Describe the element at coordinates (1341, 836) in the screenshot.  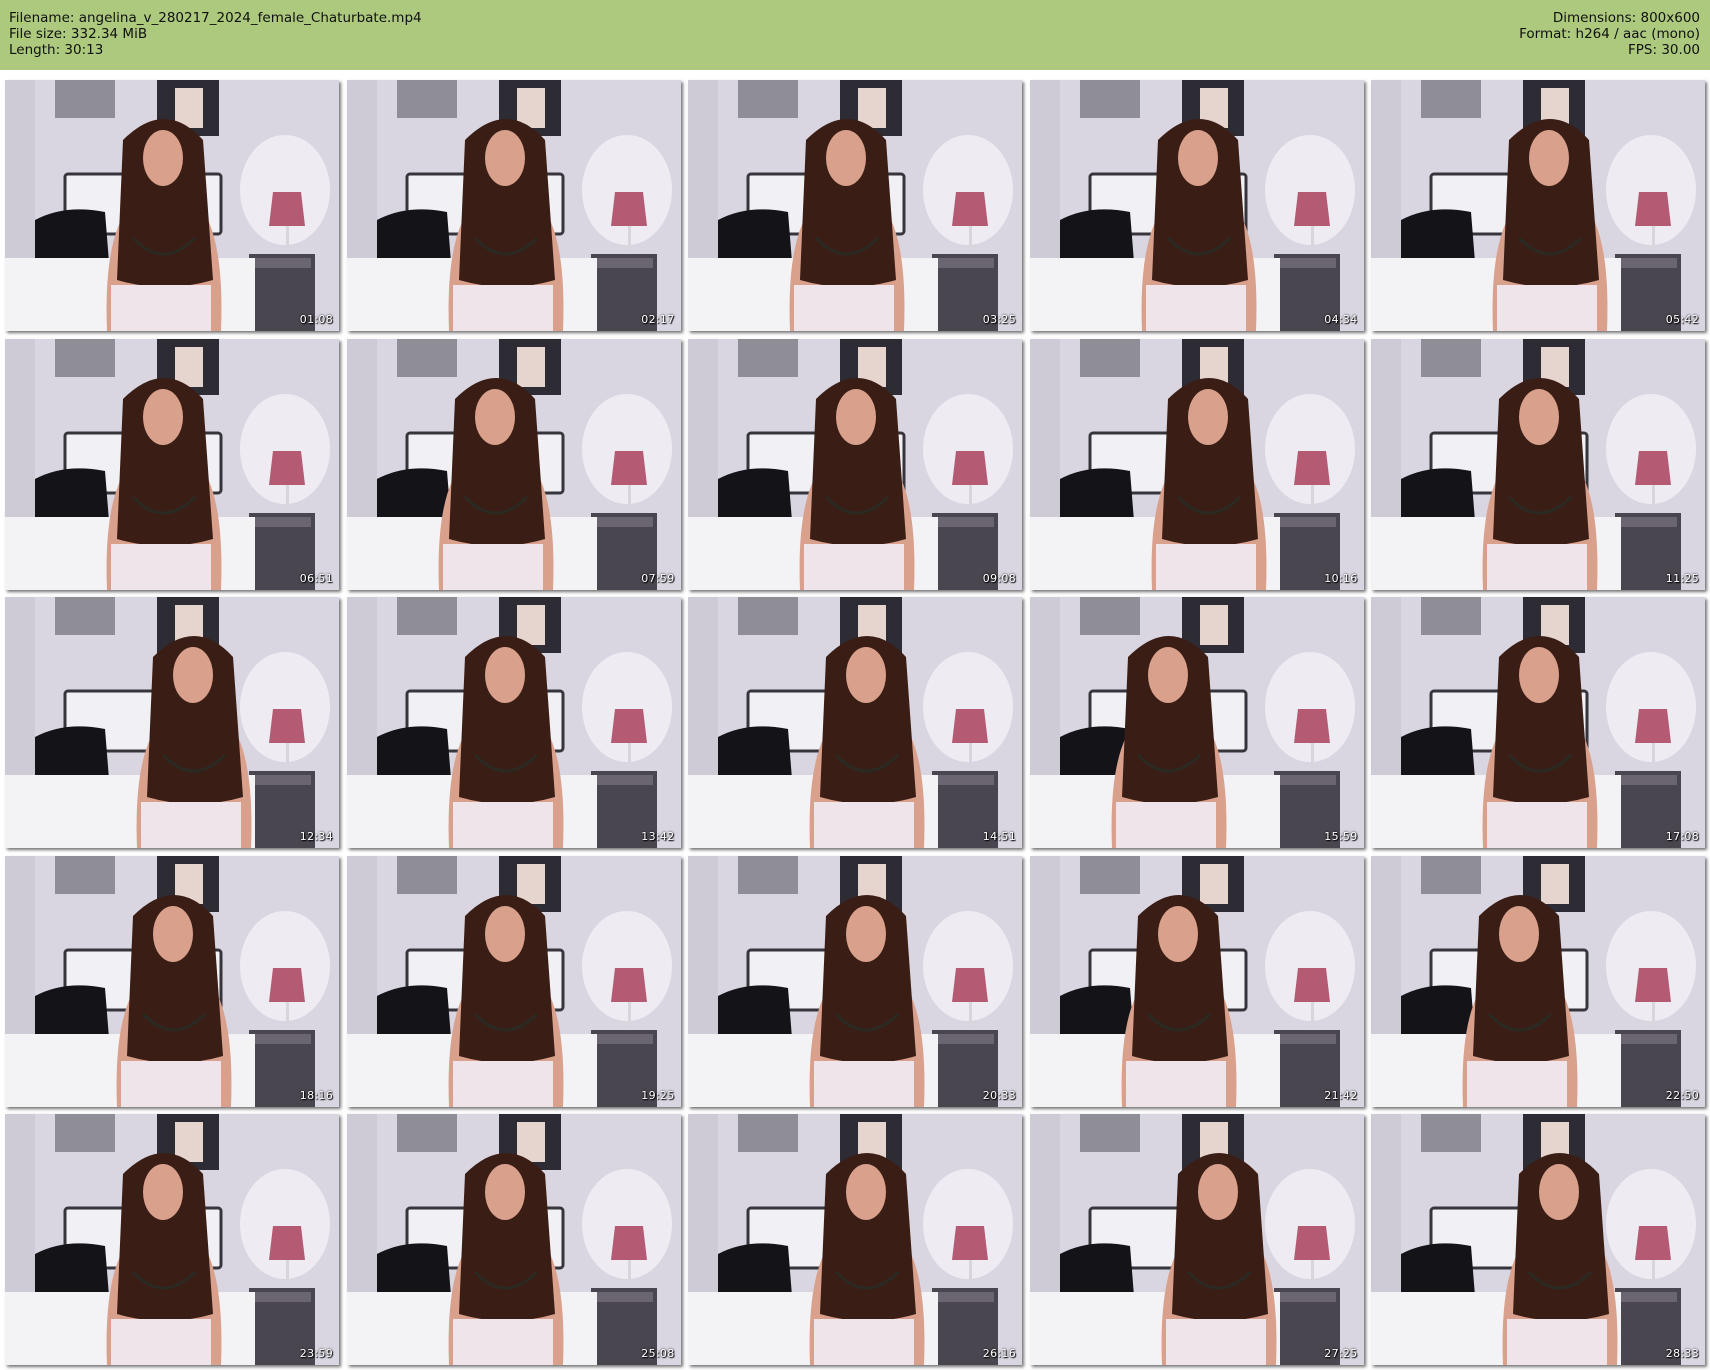
I see `timestamp: 15:59` at that location.